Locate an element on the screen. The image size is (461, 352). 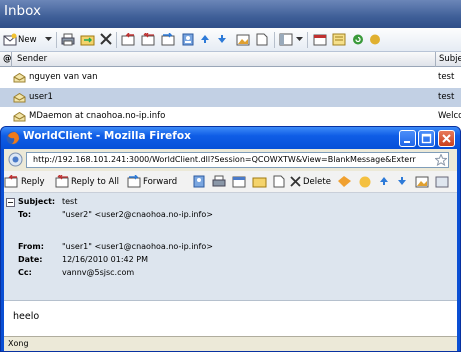
message-body: heelo is located at coordinates (230, 318).